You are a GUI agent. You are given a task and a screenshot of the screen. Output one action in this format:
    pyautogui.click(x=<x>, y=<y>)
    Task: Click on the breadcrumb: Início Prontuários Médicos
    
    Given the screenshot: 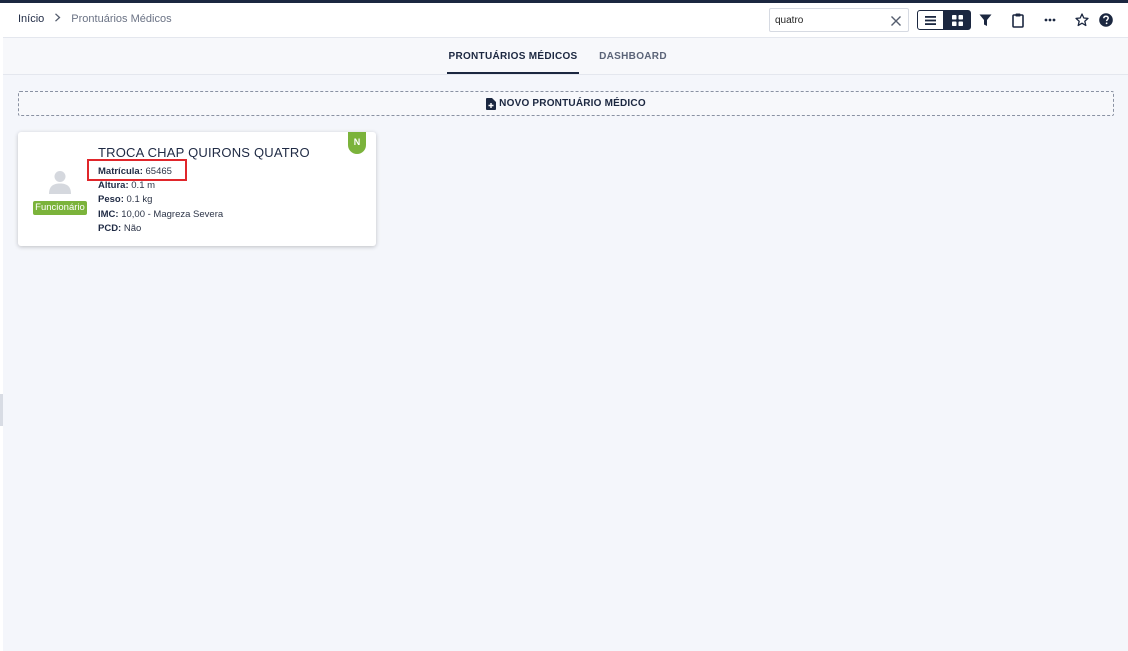 What is the action you would take?
    pyautogui.click(x=95, y=19)
    